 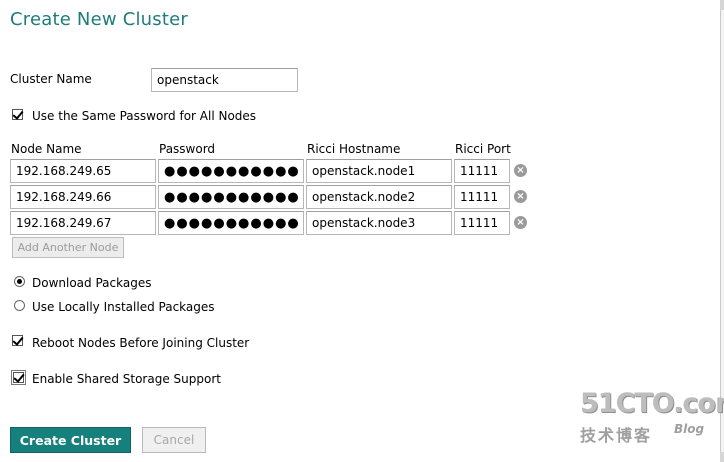 What do you see at coordinates (354, 149) in the screenshot?
I see `header-ricci-hostname: Ricci Hostname` at bounding box center [354, 149].